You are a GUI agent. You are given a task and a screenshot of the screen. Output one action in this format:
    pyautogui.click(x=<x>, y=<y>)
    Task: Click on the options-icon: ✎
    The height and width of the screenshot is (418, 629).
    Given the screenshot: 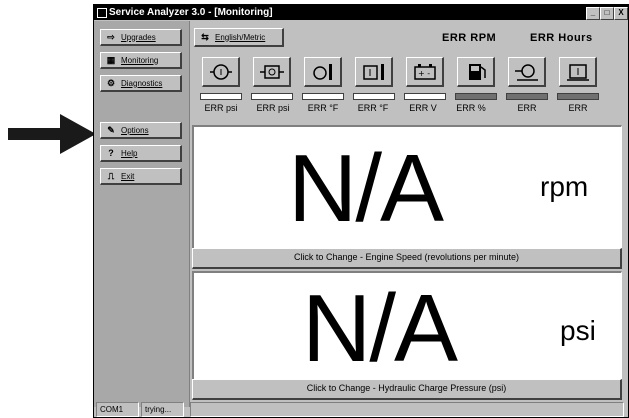 What is the action you would take?
    pyautogui.click(x=111, y=130)
    